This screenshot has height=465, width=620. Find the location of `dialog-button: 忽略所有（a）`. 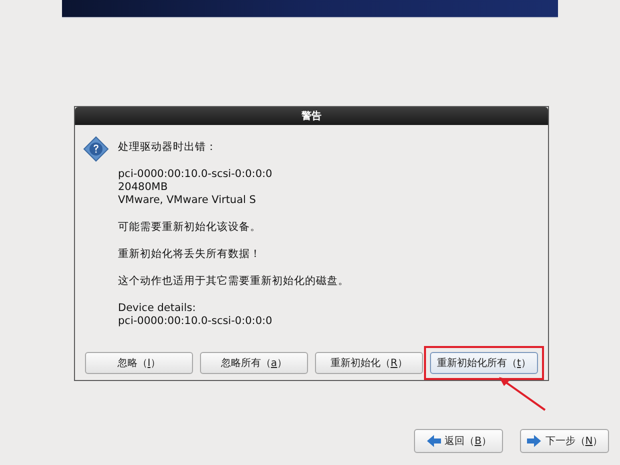

dialog-button: 忽略所有（a） is located at coordinates (254, 363).